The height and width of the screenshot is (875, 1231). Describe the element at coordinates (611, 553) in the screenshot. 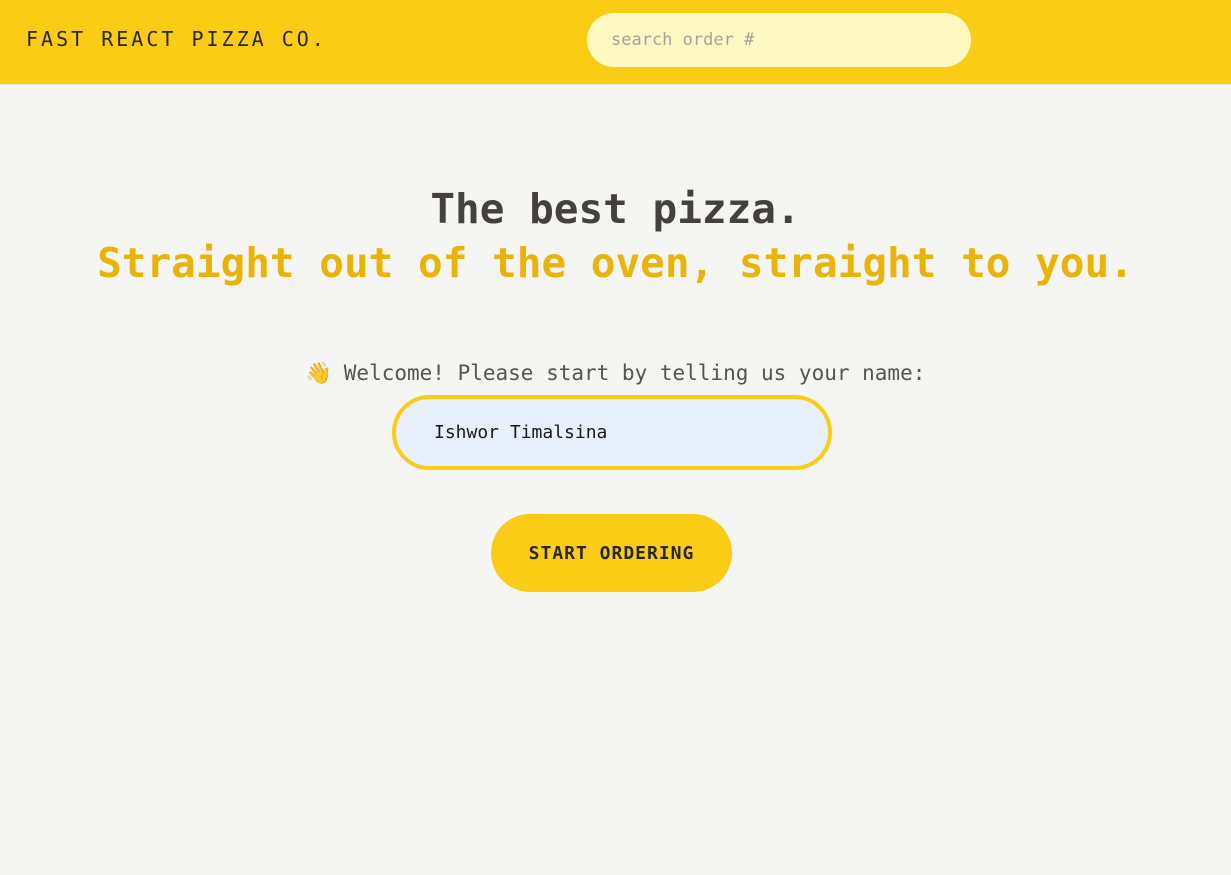

I see `start-ordering-button: START ORDERING` at that location.